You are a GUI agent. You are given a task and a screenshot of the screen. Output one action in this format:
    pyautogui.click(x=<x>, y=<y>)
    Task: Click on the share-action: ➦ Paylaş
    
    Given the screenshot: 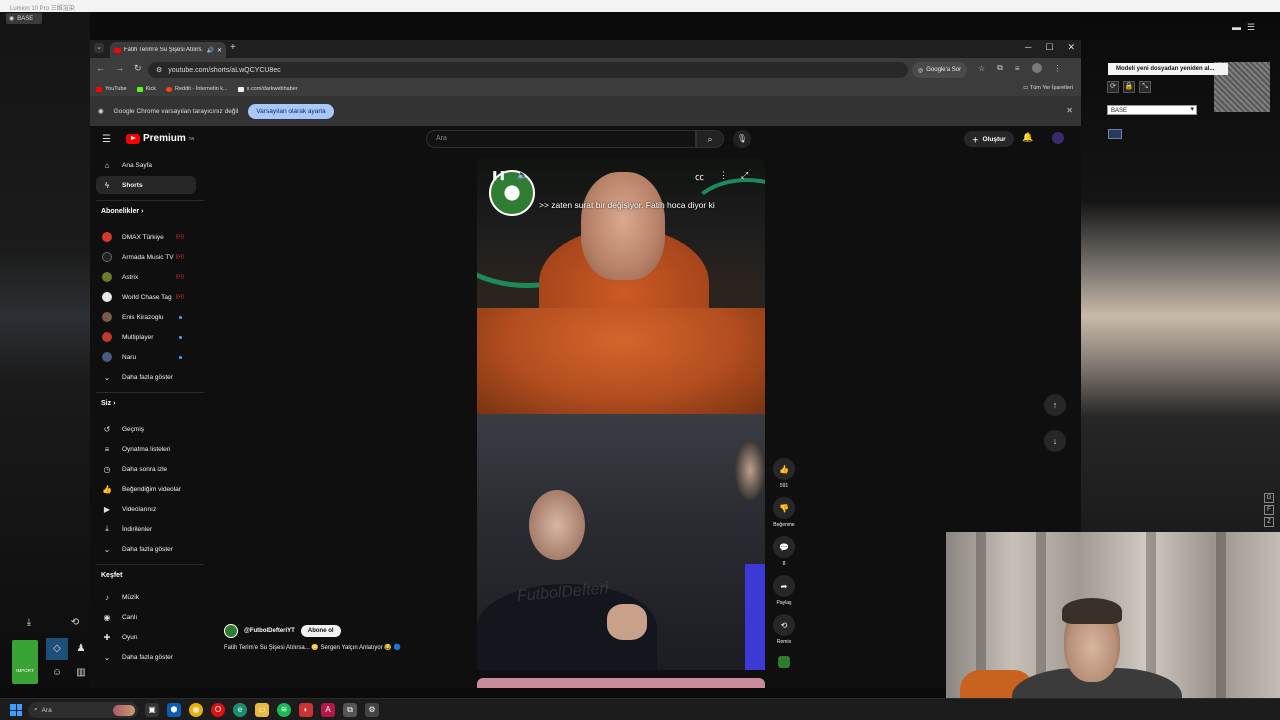 What is the action you would take?
    pyautogui.click(x=784, y=590)
    